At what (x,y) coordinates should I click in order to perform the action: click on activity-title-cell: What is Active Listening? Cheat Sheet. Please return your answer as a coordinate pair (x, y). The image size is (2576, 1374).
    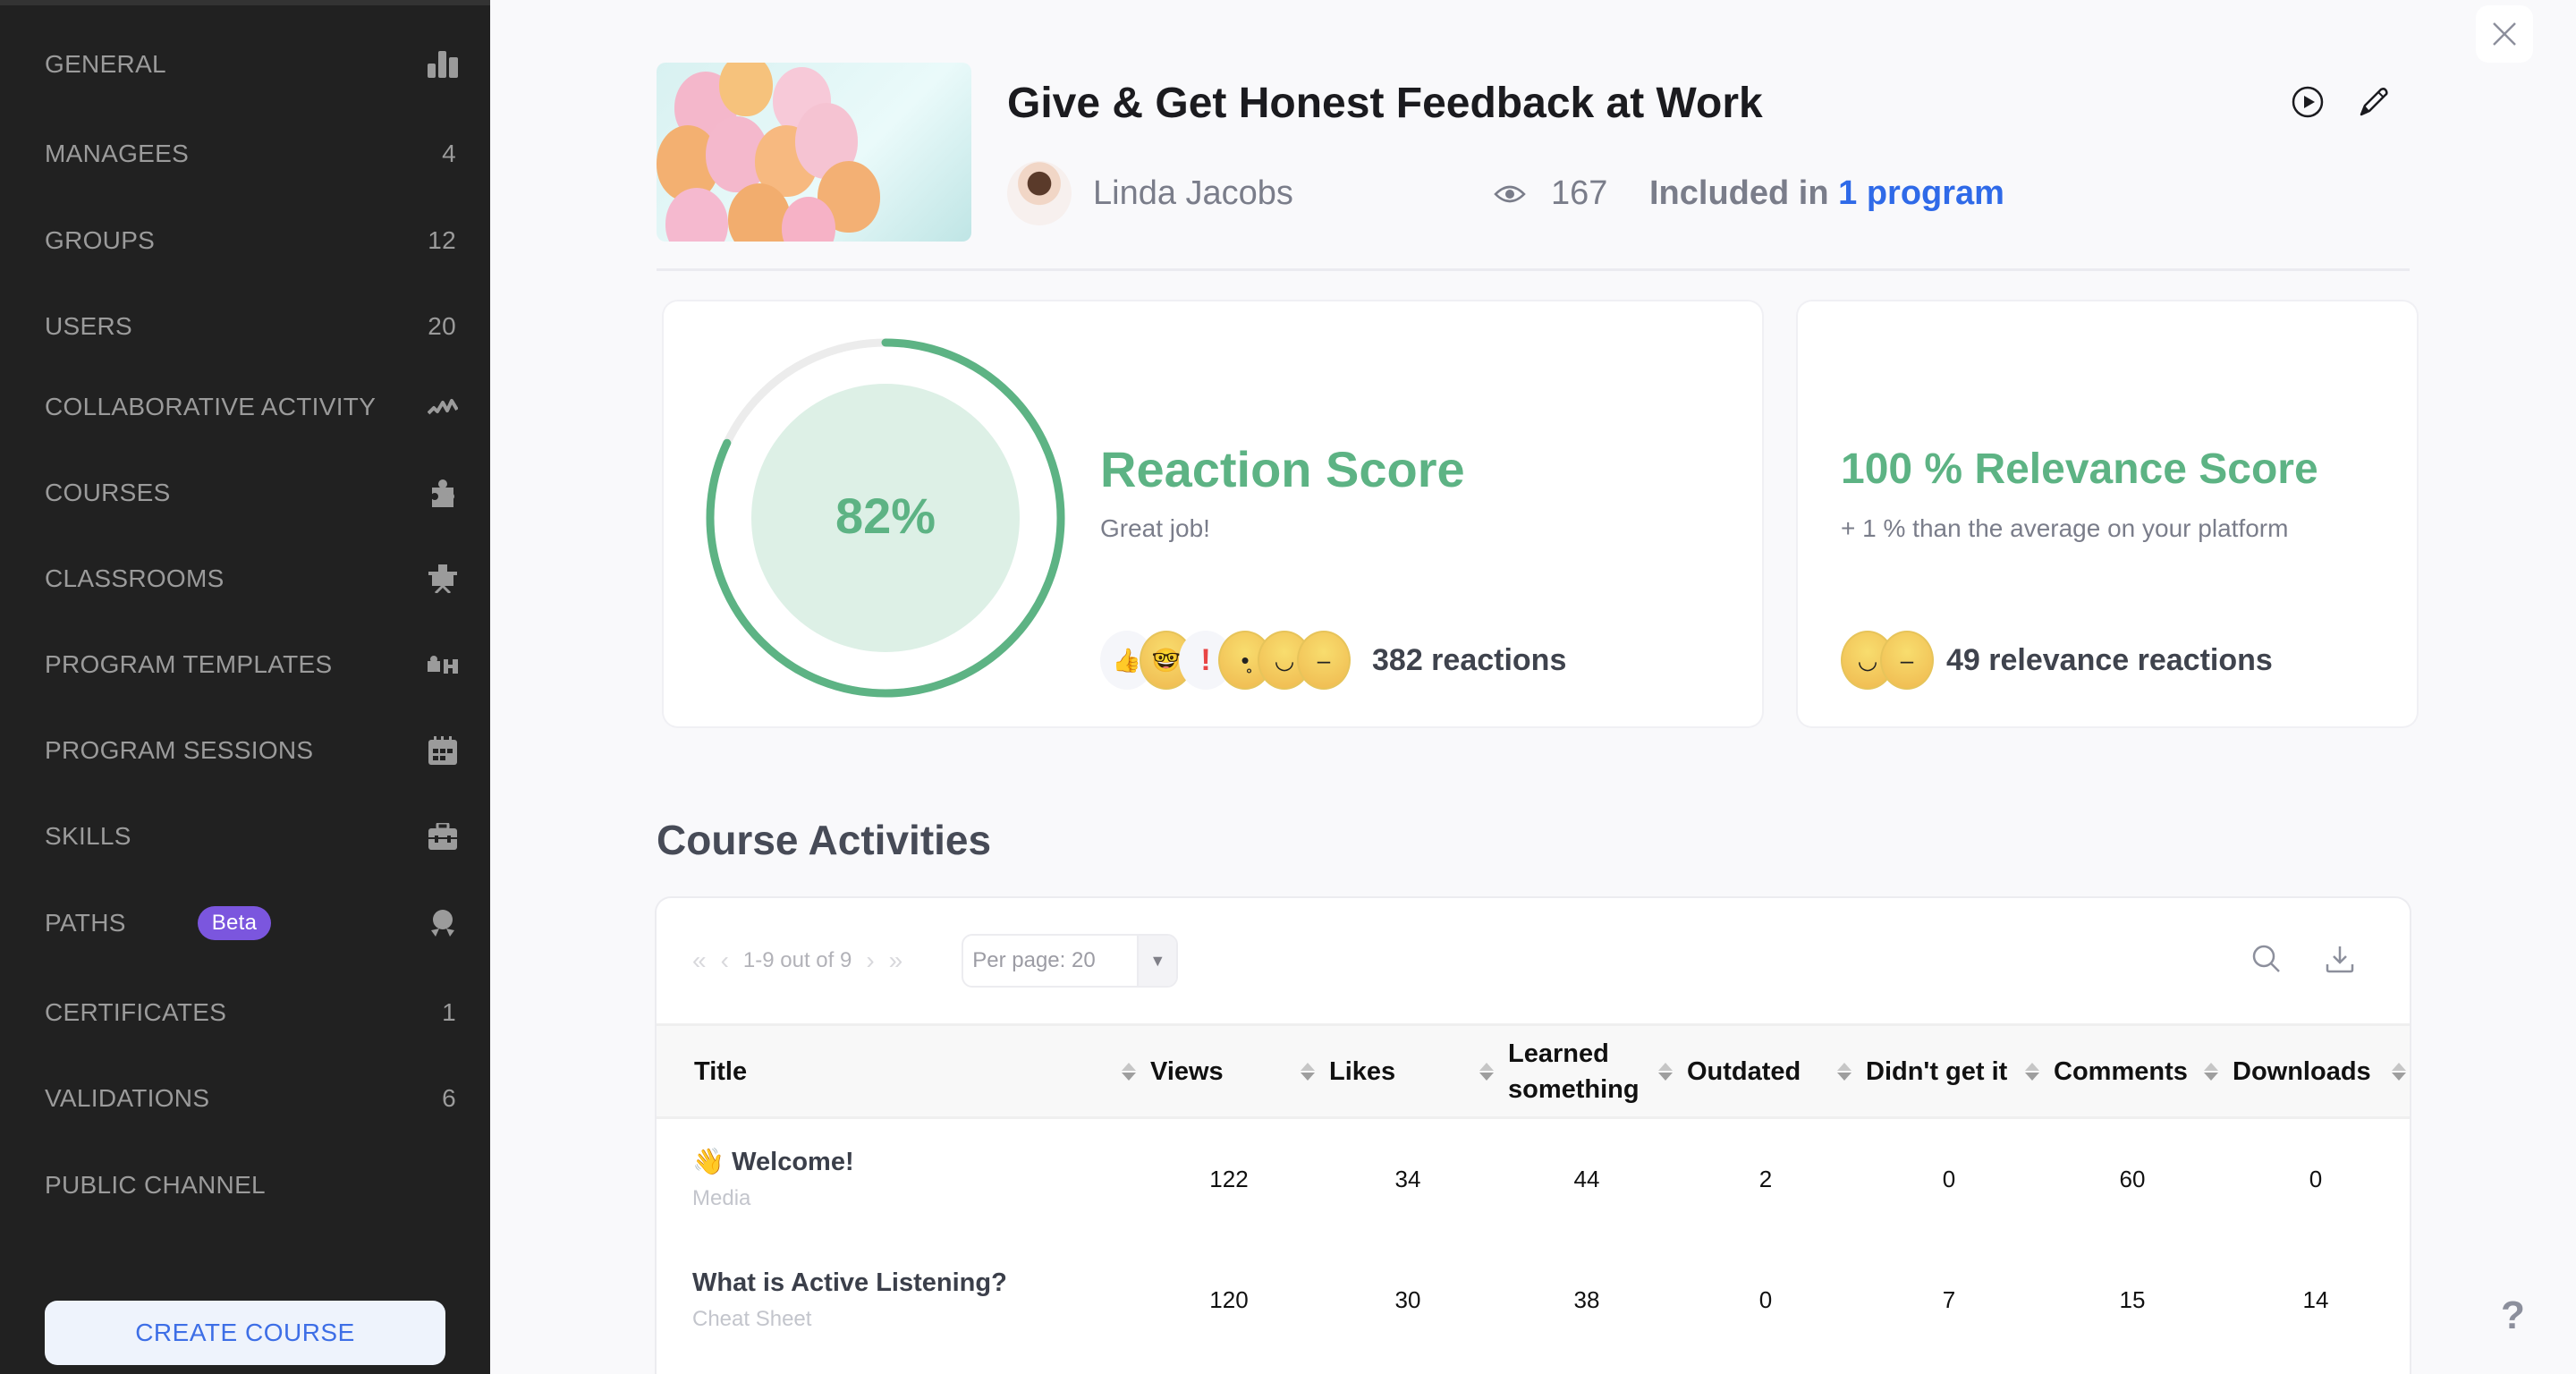
    Looking at the image, I should click on (898, 1300).